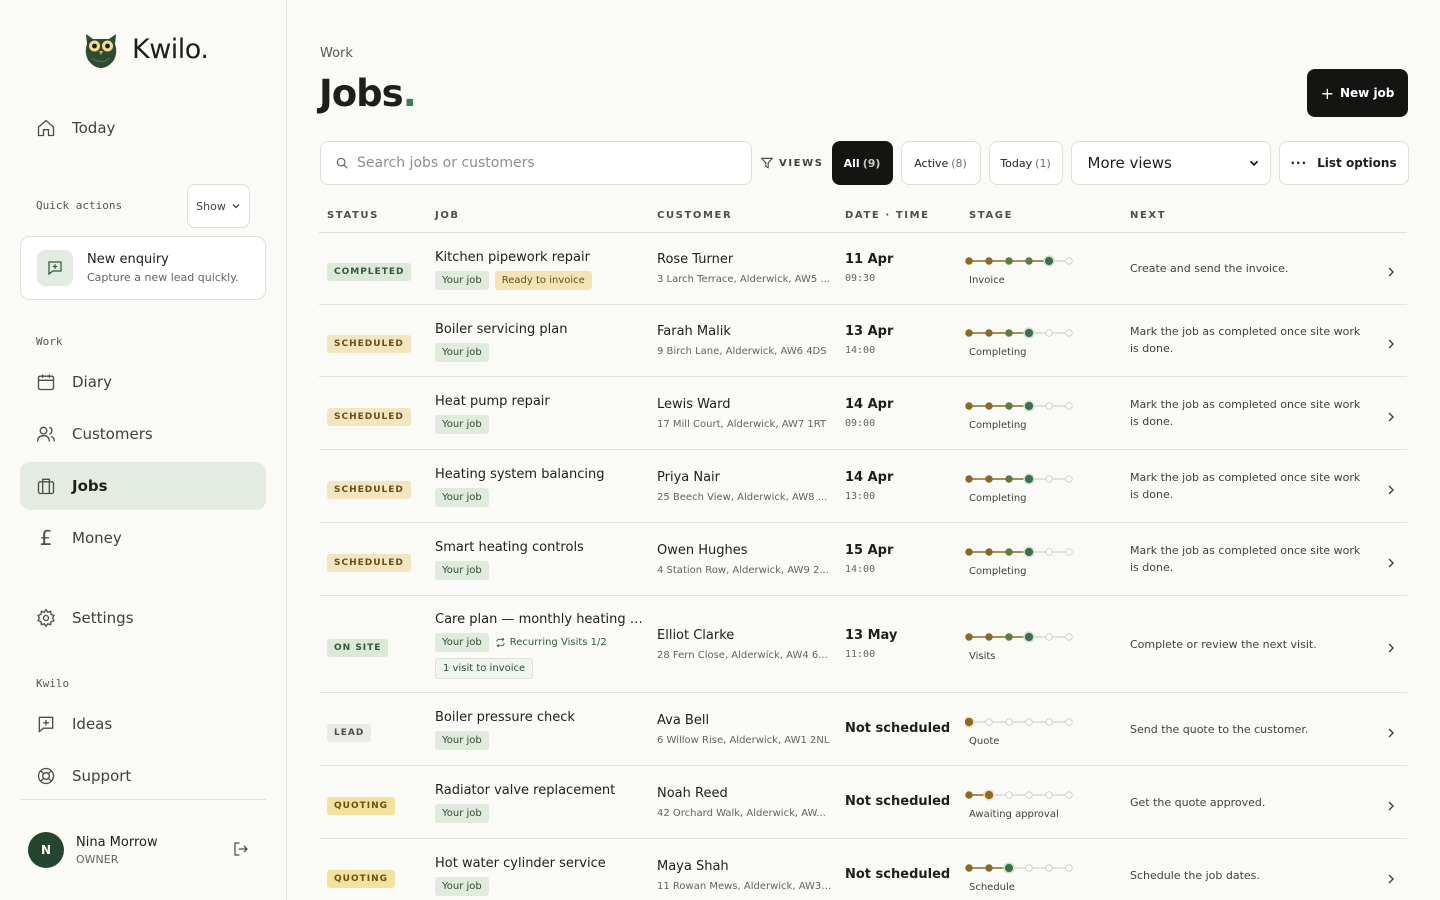 This screenshot has height=900, width=1440. I want to click on job-title: Heating system balancing, so click(541, 474).